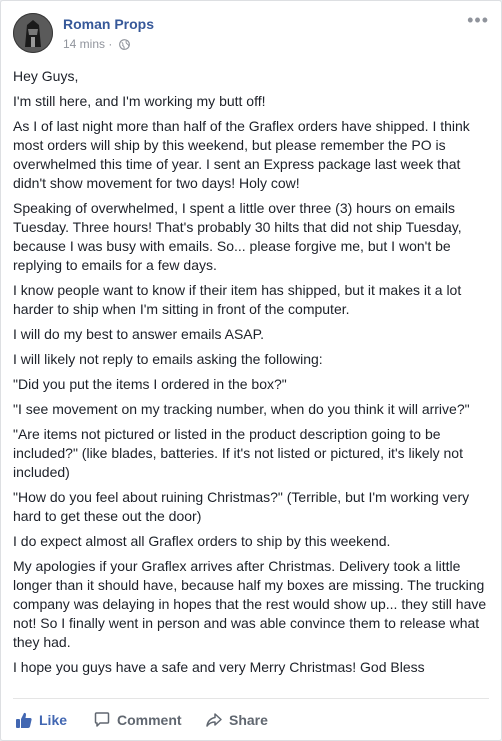  I want to click on post-meta: 14 mins ·, so click(96, 45).